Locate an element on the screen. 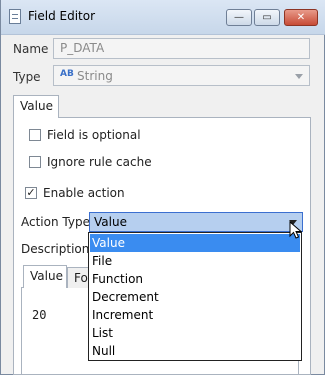 The height and width of the screenshot is (375, 325). name-field: P_DATA is located at coordinates (181, 48).